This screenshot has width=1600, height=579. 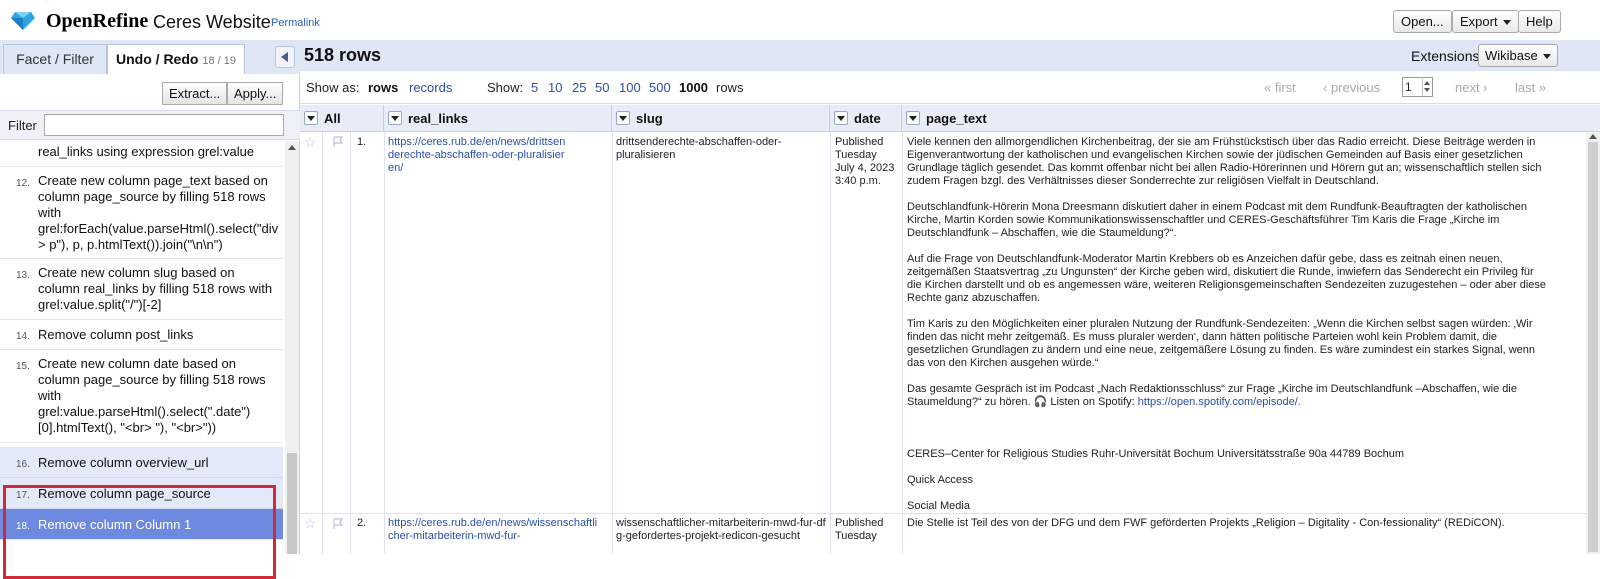 What do you see at coordinates (292, 347) in the screenshot?
I see `history-scrollbar` at bounding box center [292, 347].